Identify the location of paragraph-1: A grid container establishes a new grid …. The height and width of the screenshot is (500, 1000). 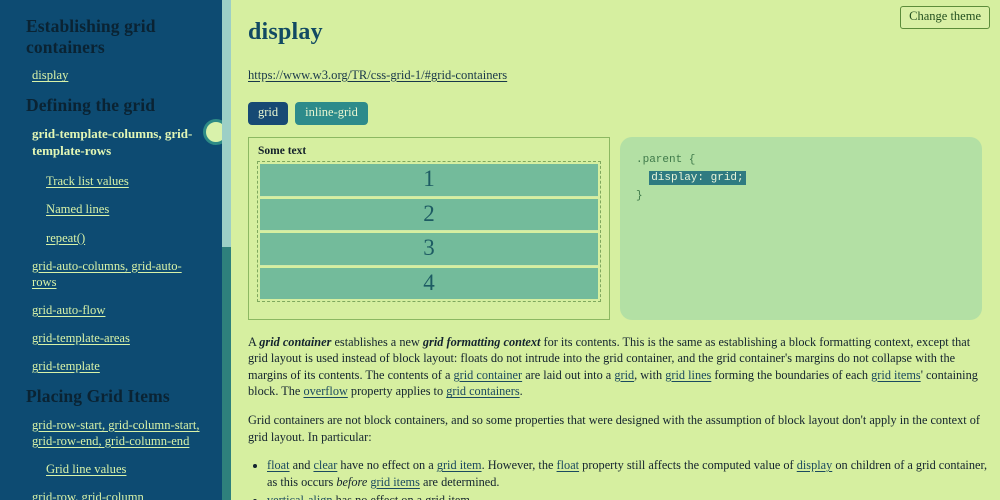
(618, 367).